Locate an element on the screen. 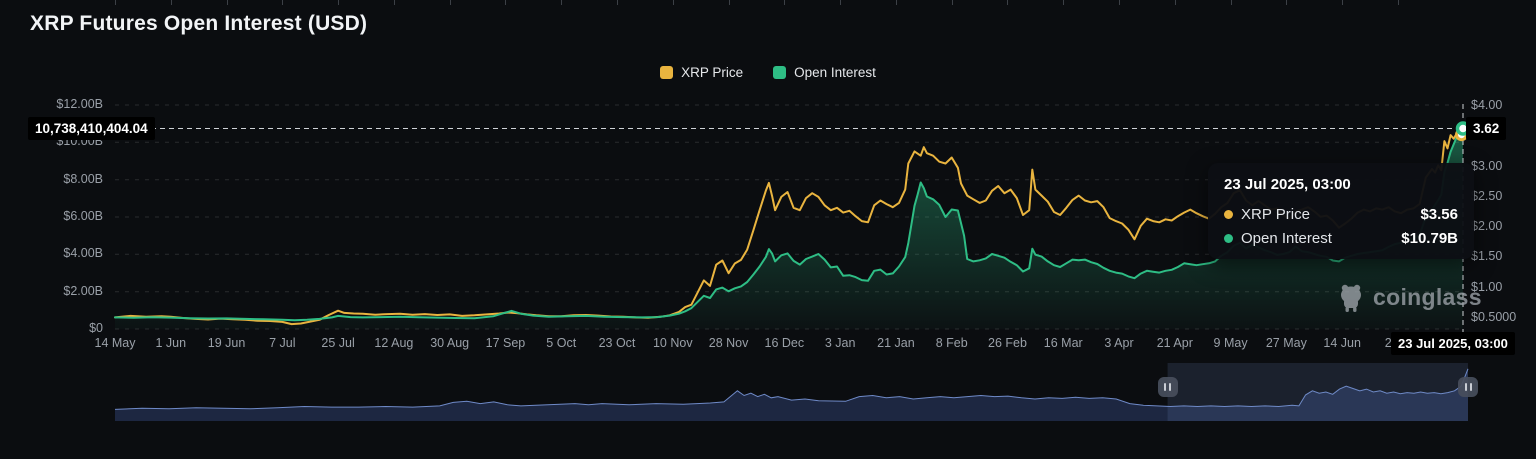  xrp-price-swatch-icon is located at coordinates (667, 72).